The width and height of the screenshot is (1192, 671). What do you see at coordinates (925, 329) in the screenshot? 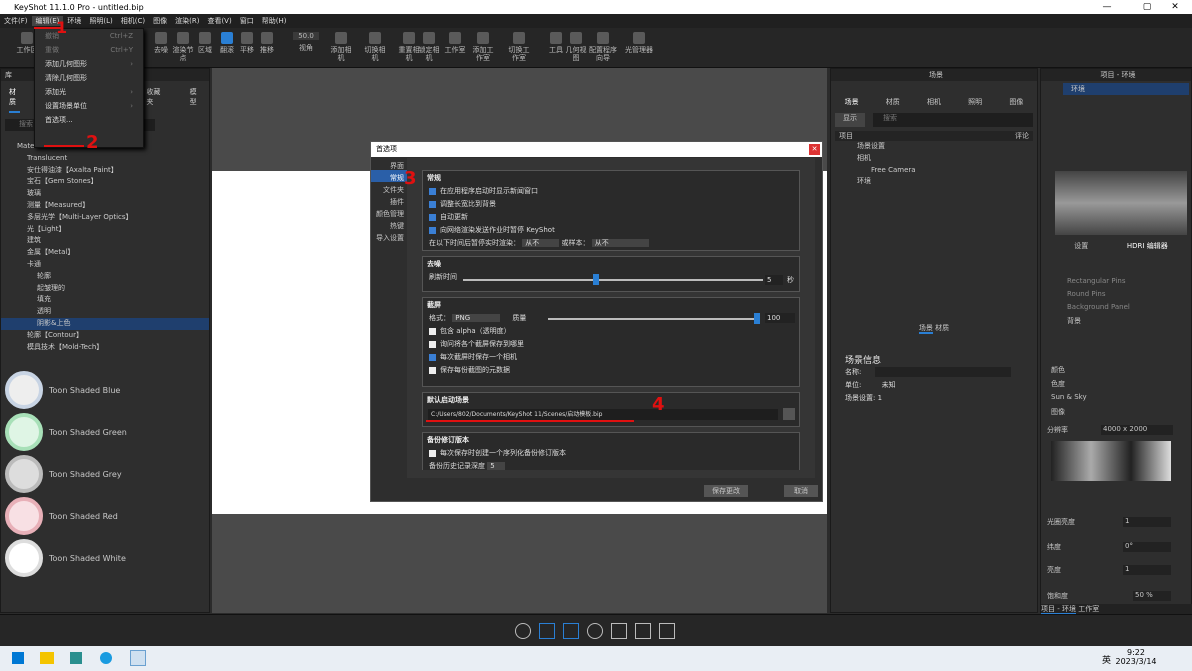
I see `subtab-scene: 场景` at bounding box center [925, 329].